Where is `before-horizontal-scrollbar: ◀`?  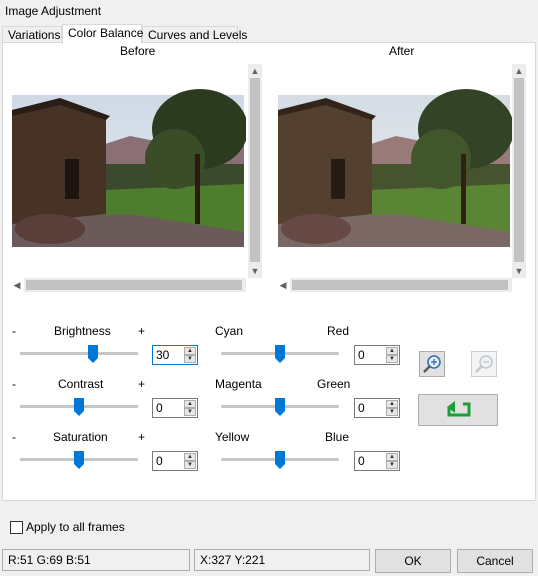 before-horizontal-scrollbar: ◀ is located at coordinates (130, 285).